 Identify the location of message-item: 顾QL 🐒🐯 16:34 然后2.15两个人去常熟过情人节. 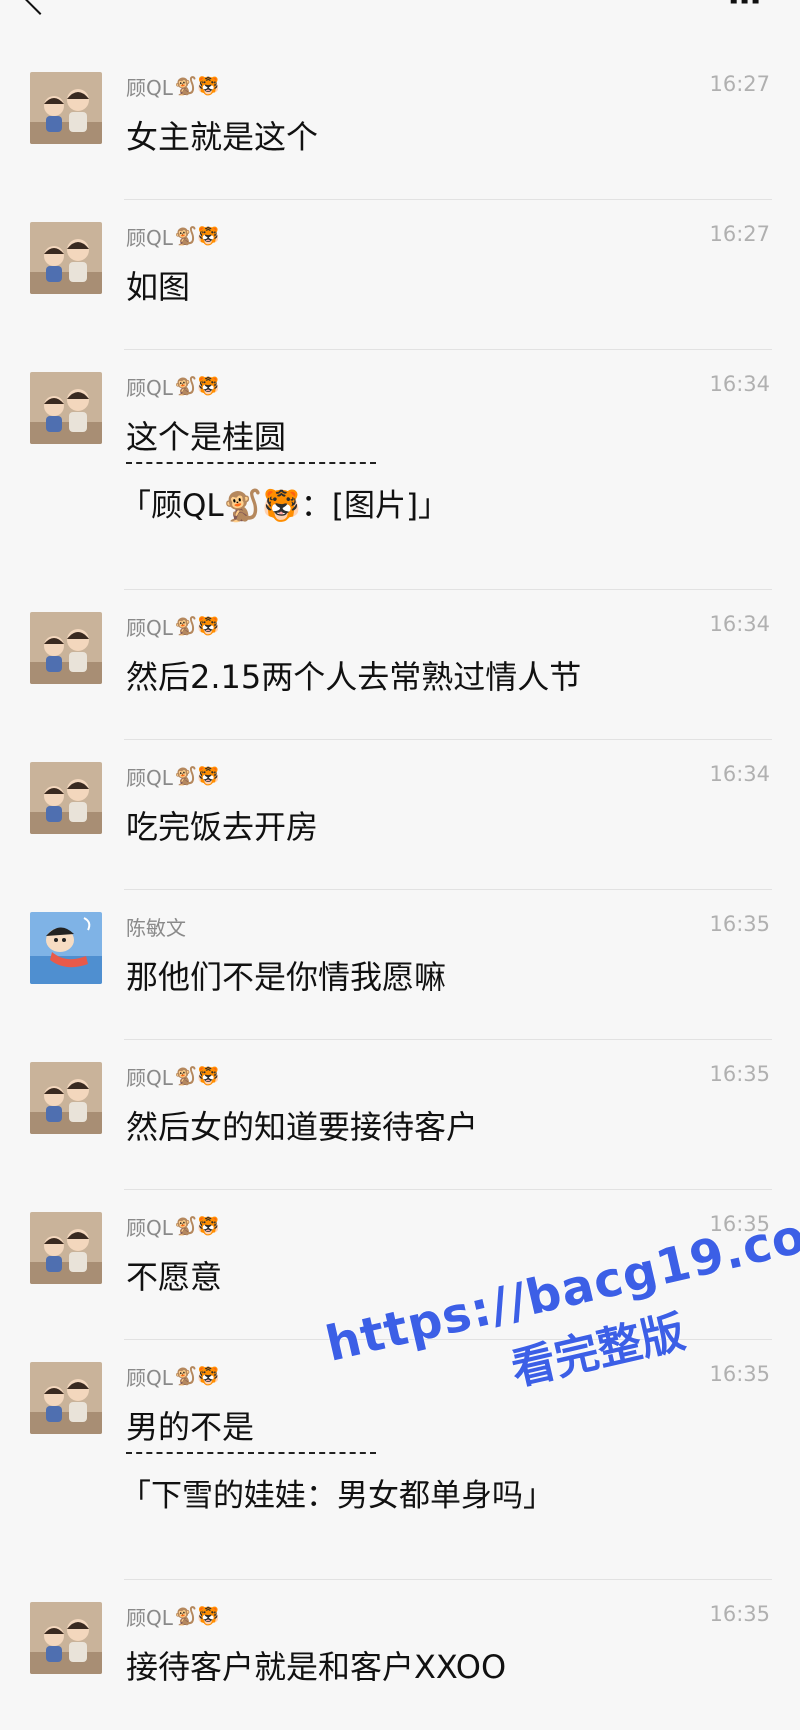
(400, 665).